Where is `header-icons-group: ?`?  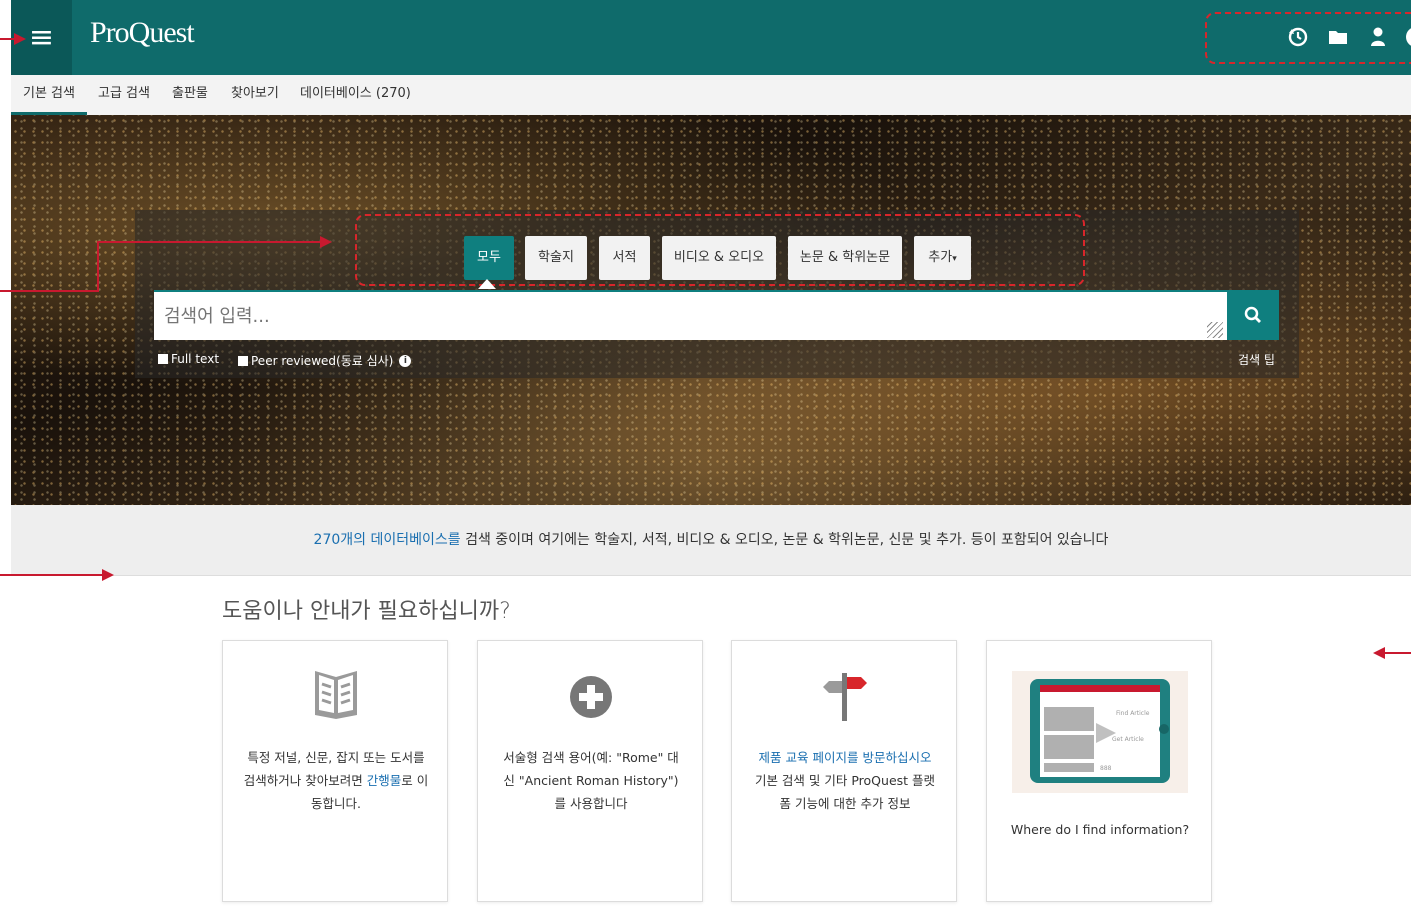
header-icons-group: ? is located at coordinates (1308, 38).